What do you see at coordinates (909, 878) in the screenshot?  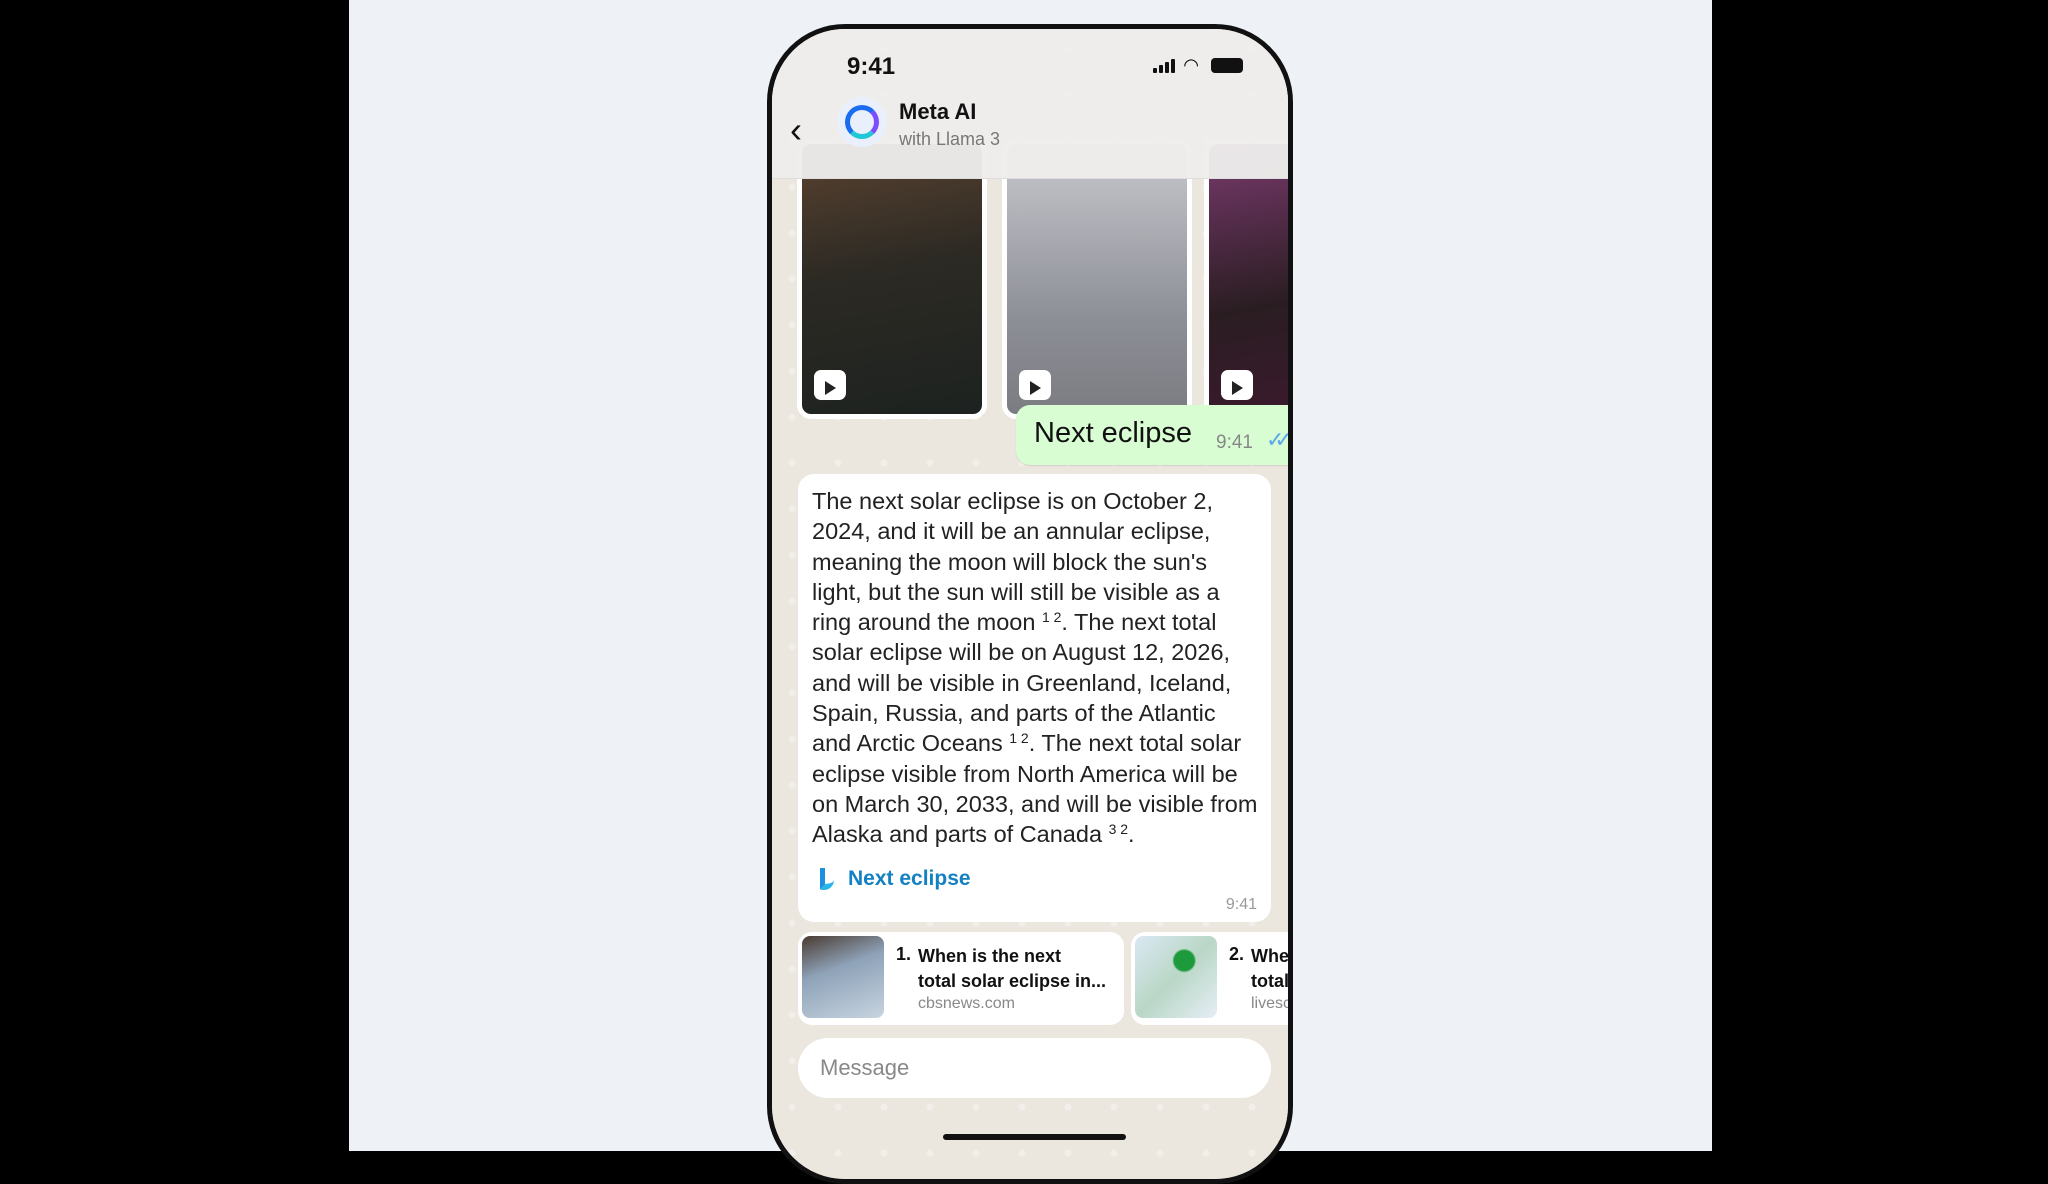 I see `search-link-label: Next eclipse` at bounding box center [909, 878].